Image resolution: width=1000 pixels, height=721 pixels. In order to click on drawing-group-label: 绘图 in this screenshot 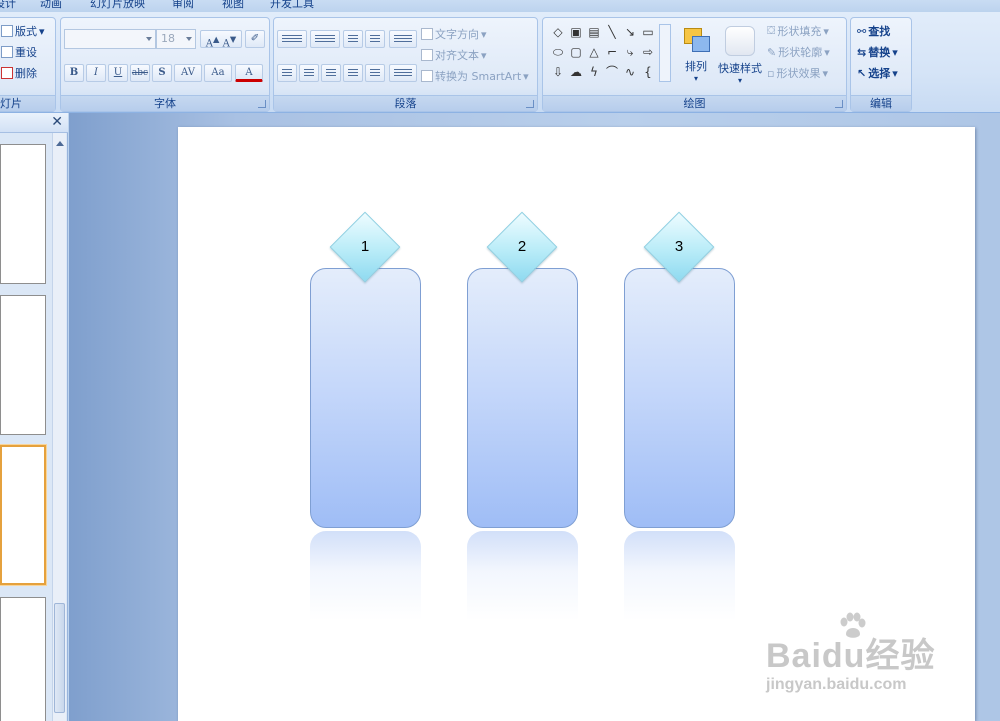, I will do `click(694, 103)`.